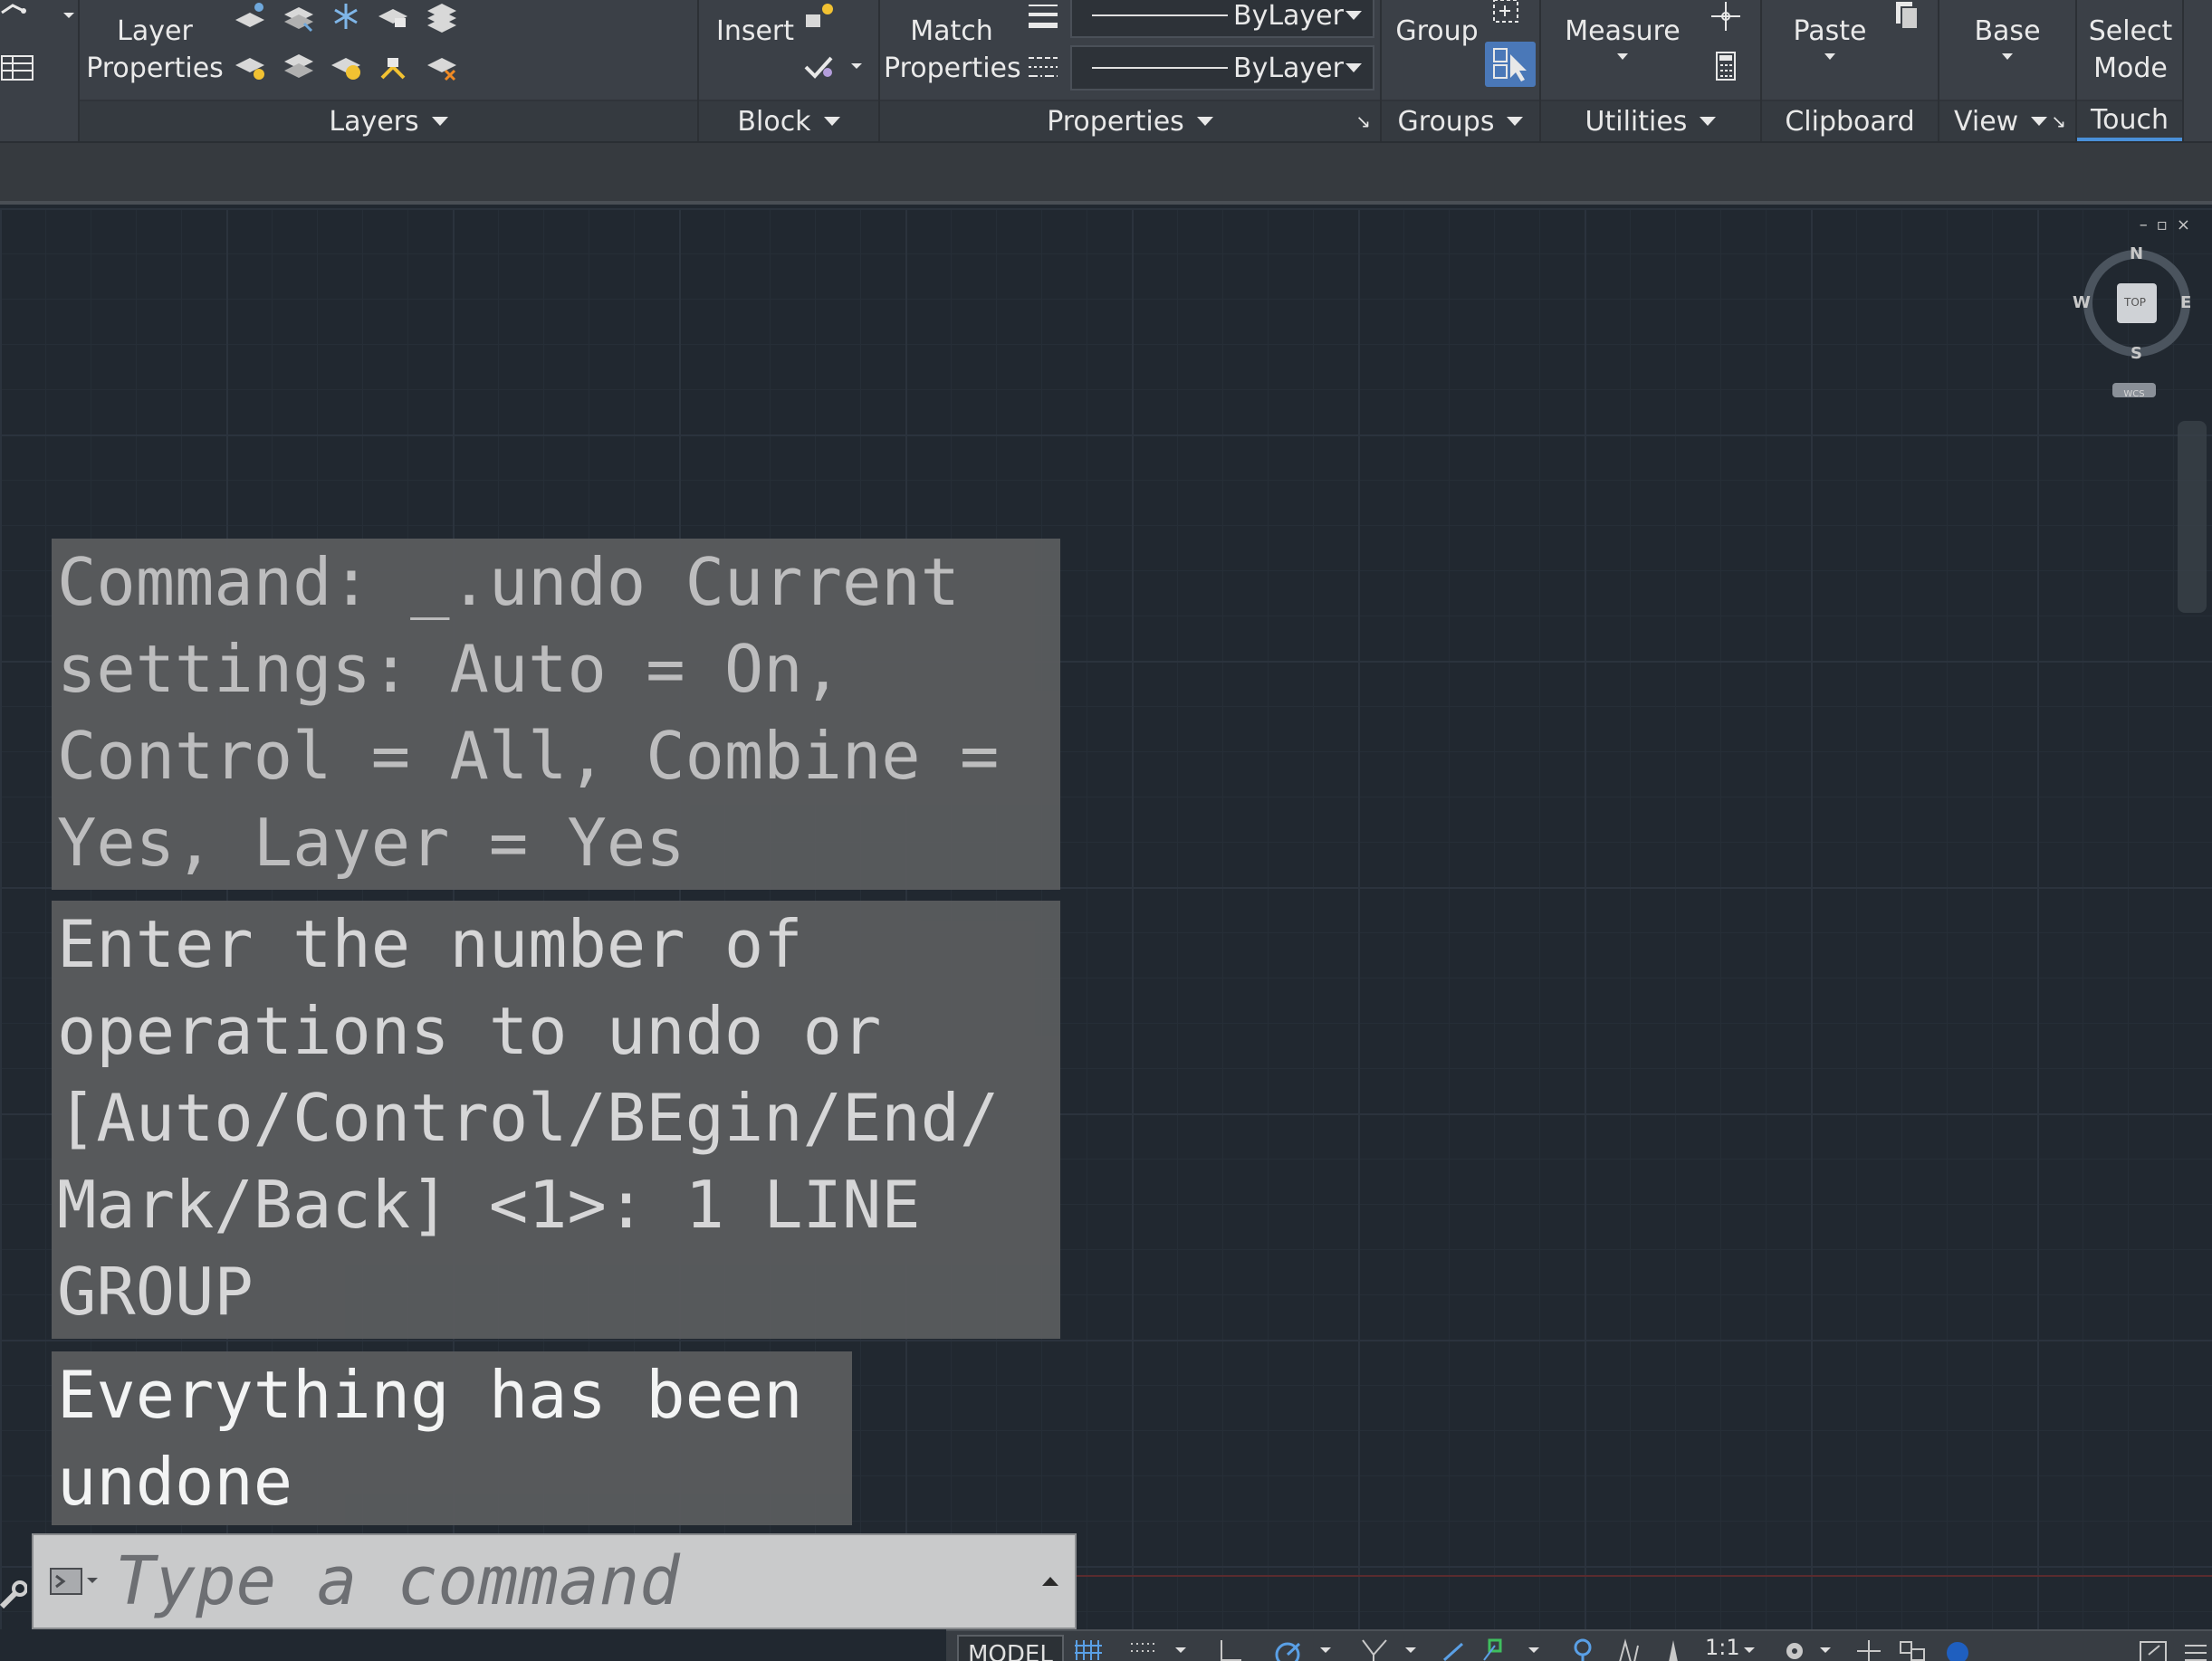 The height and width of the screenshot is (1661, 2212). I want to click on viewcube-top-face: TOP, so click(2135, 302).